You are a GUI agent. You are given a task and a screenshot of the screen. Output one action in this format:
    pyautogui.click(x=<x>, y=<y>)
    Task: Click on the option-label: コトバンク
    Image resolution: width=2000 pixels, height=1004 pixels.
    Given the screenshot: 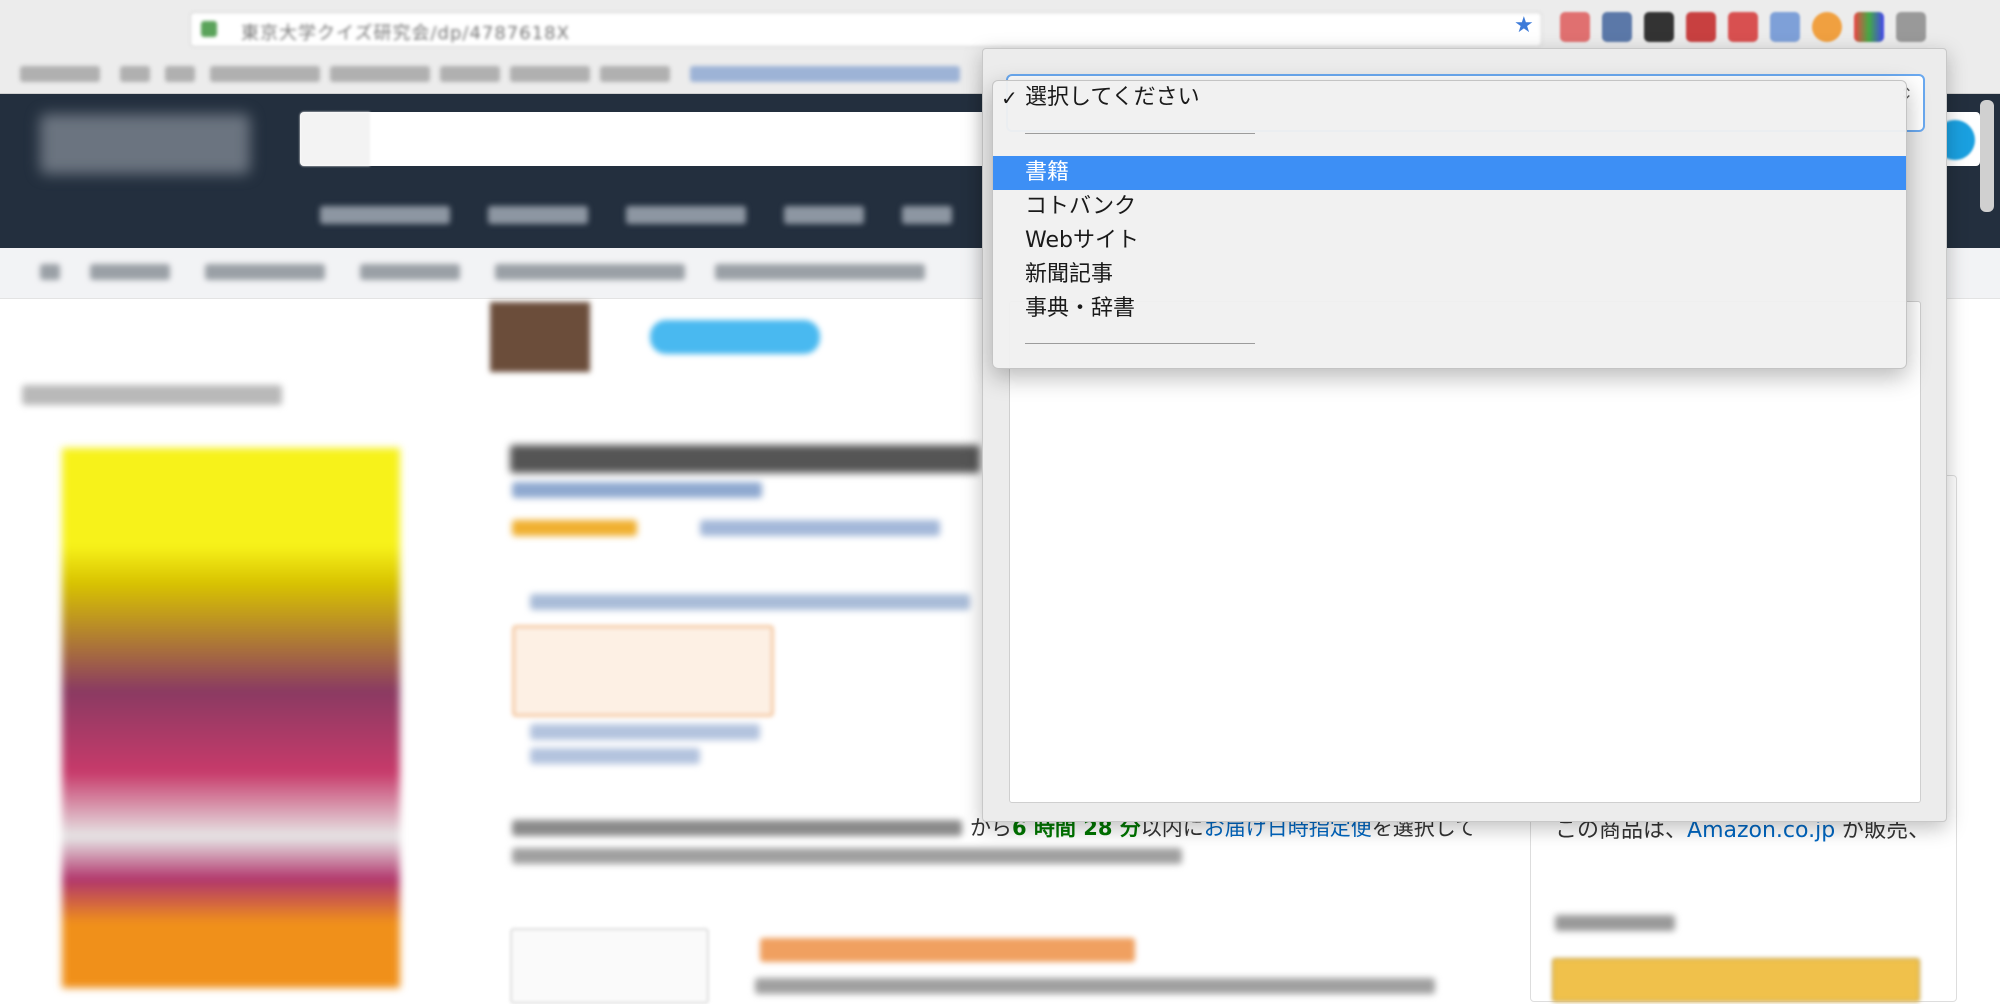 What is the action you would take?
    pyautogui.click(x=1081, y=206)
    